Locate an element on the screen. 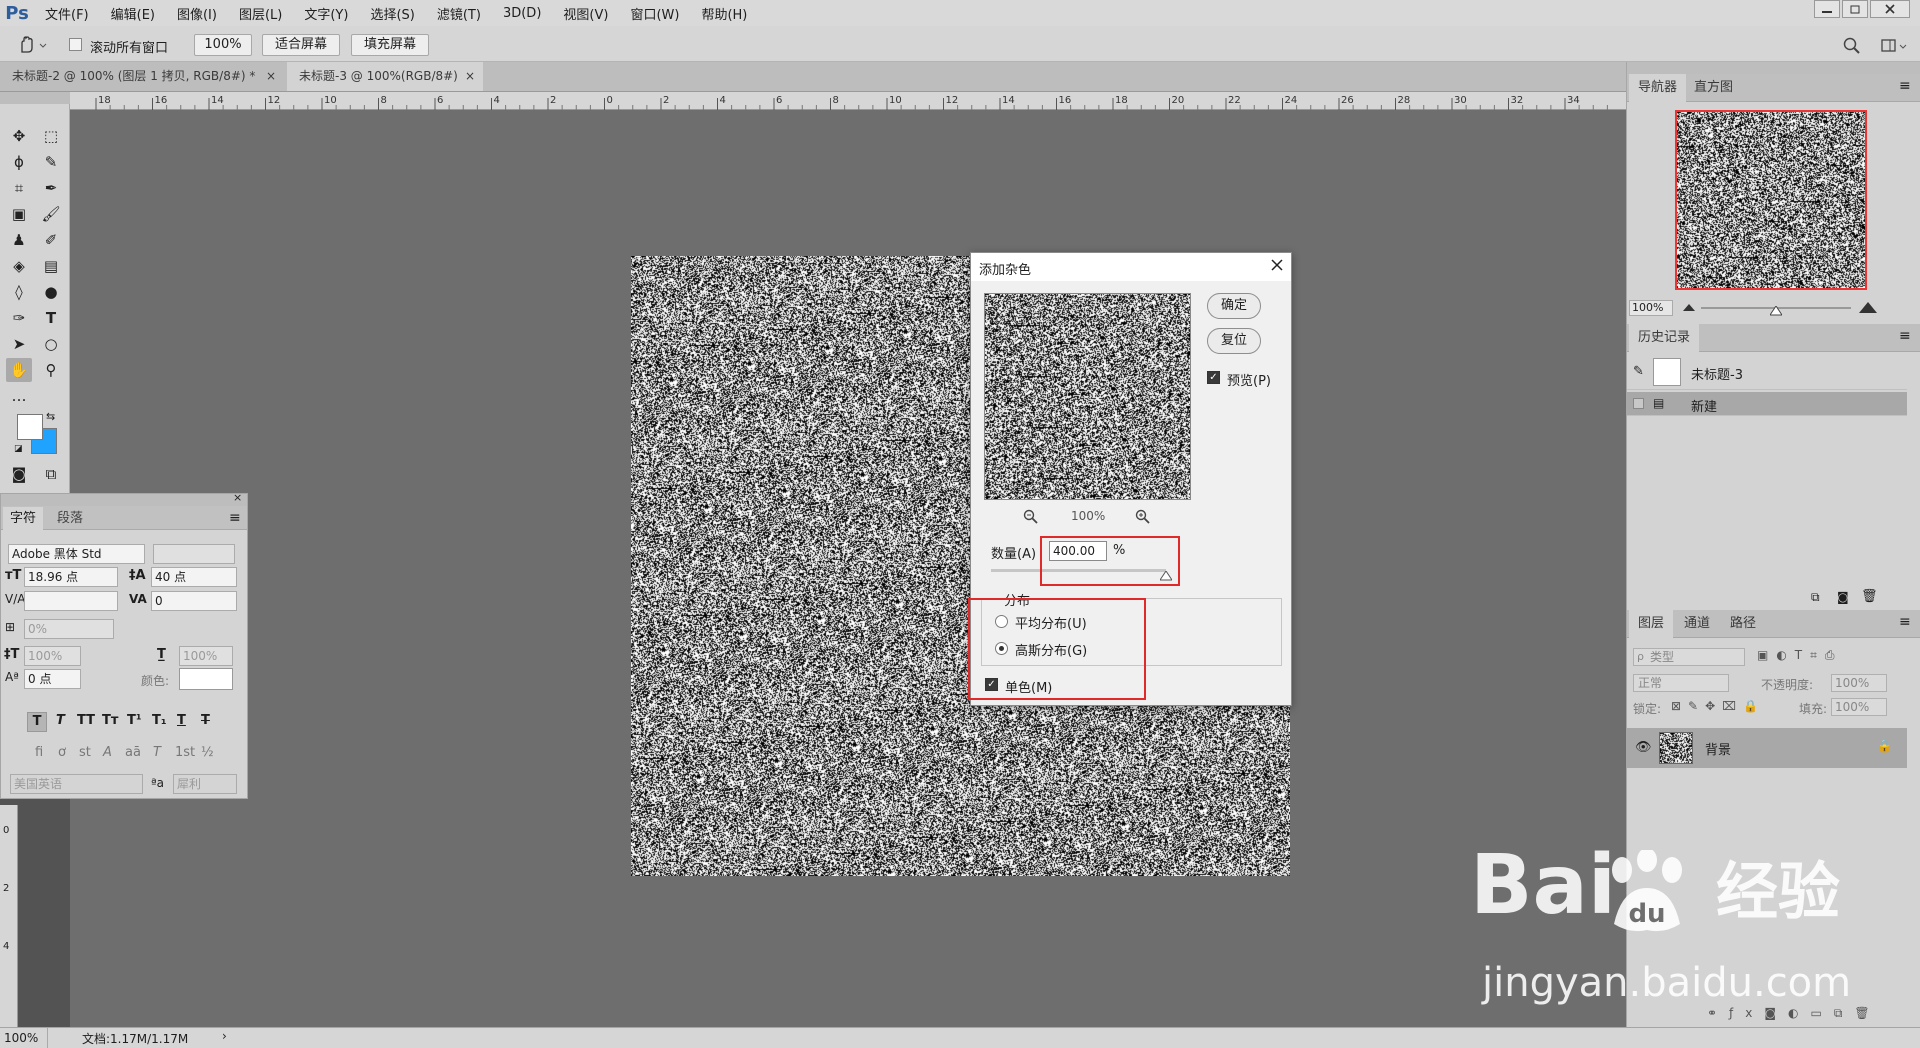 The width and height of the screenshot is (1920, 1048). path-select-tool-icon: ➤ is located at coordinates (19, 344).